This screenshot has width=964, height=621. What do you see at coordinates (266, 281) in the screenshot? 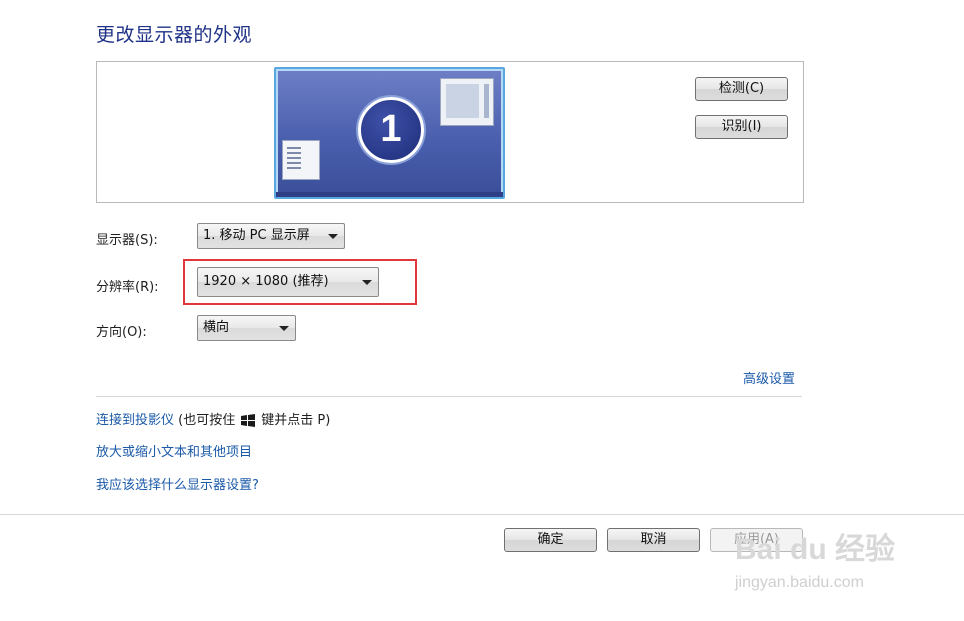
I see `resolution-select-value: 1920 × 1080 (推荐)` at bounding box center [266, 281].